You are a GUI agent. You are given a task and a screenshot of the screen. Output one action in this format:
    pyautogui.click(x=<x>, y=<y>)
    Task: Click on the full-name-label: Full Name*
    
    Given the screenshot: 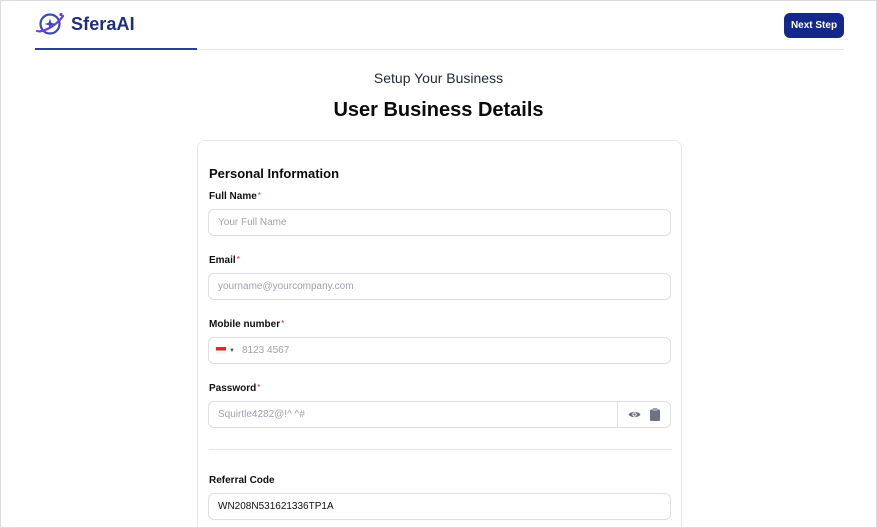 What is the action you would take?
    pyautogui.click(x=235, y=196)
    